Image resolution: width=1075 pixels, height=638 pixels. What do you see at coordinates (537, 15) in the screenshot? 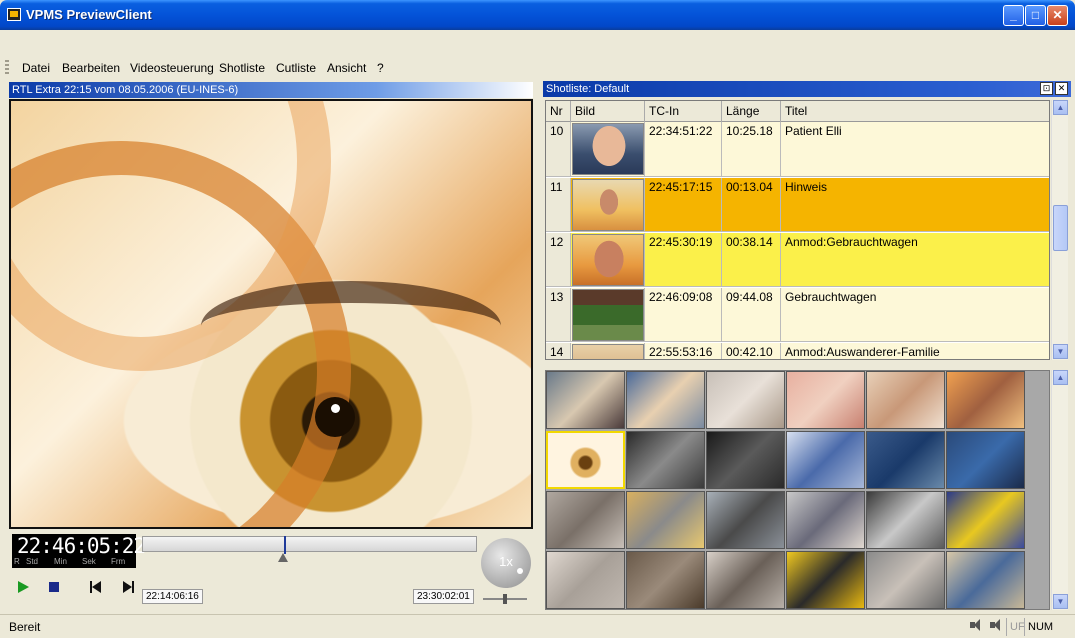
I see `title-bar: VPMS PreviewClient _ □ ✕` at bounding box center [537, 15].